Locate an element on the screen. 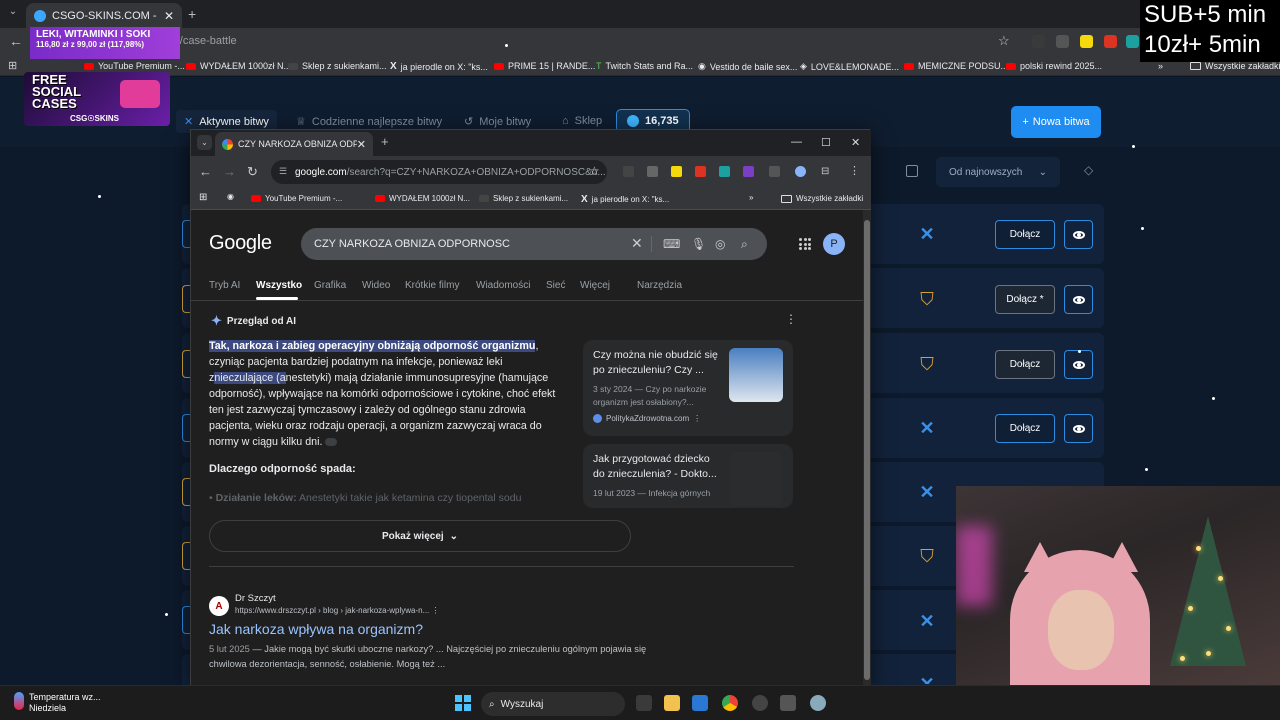 This screenshot has height=720, width=1280. profile-avatar-icon is located at coordinates (800, 171).